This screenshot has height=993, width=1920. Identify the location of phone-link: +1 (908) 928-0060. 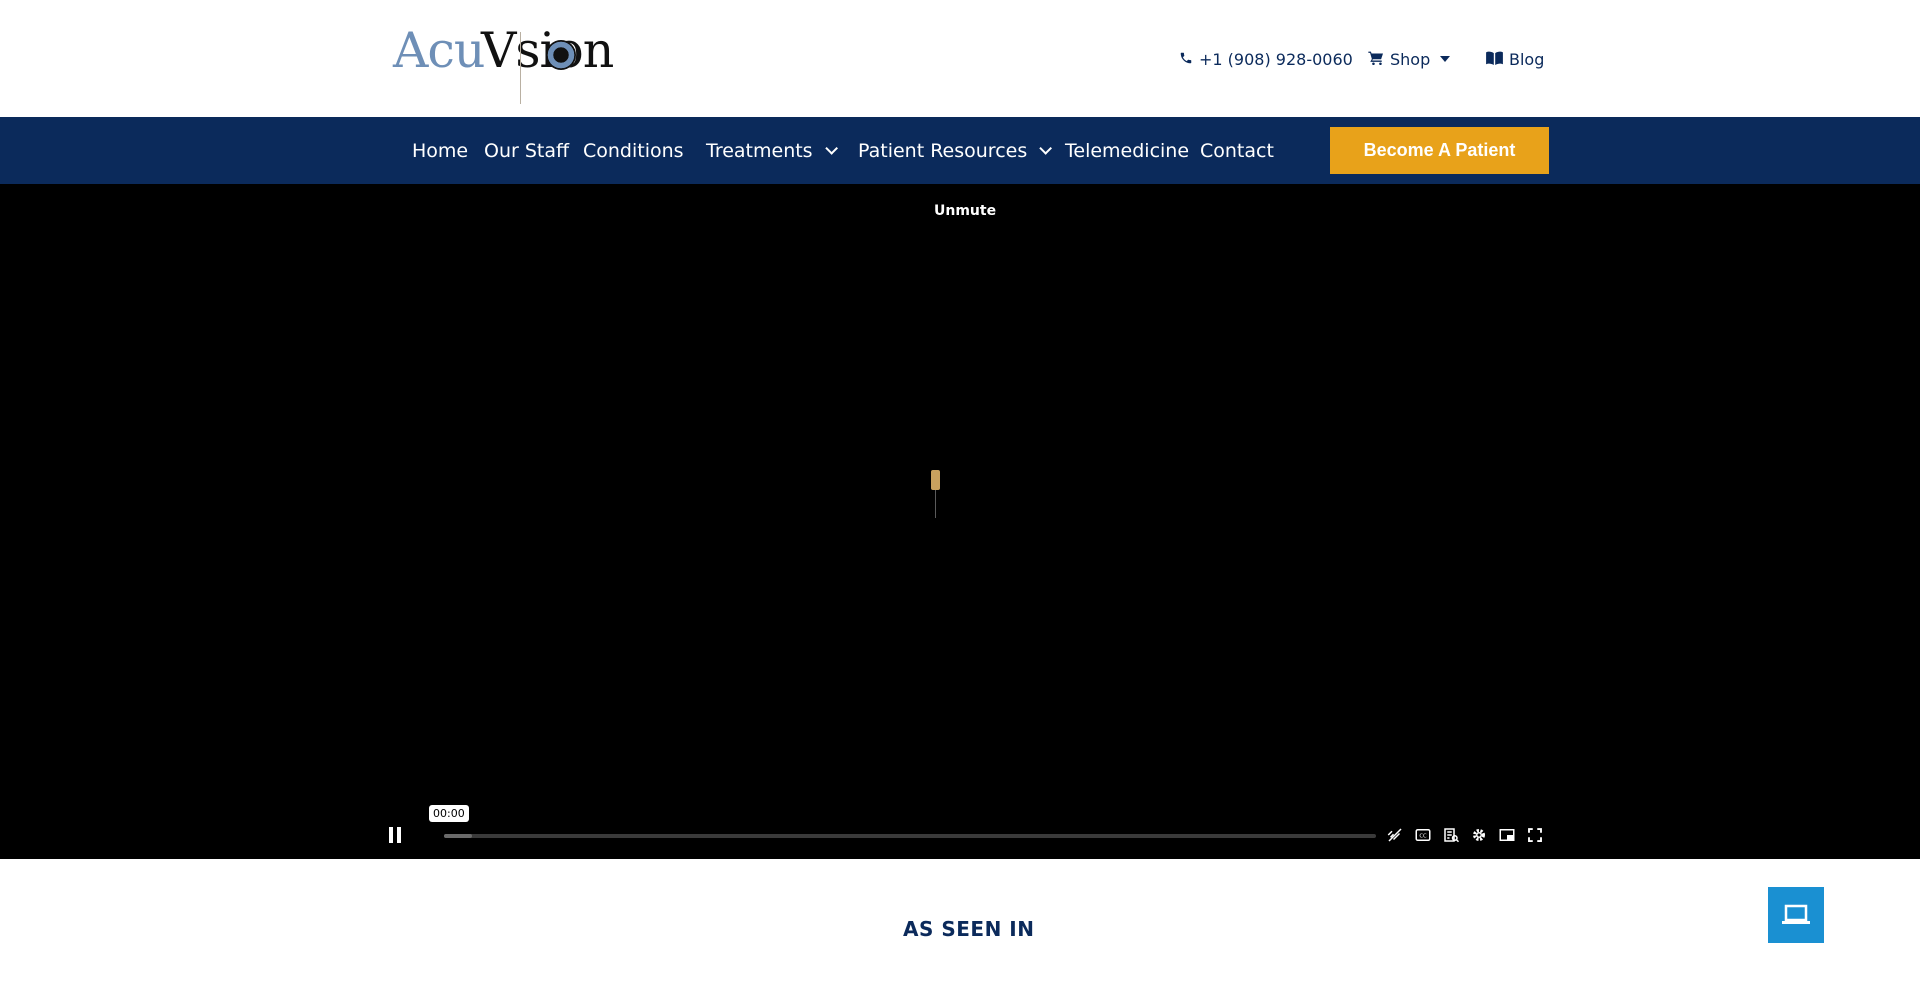
(1266, 59).